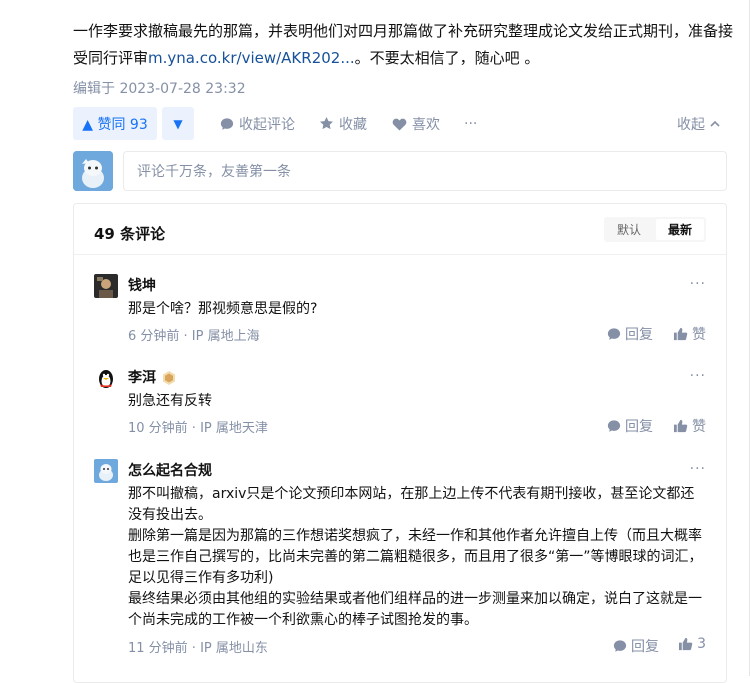  Describe the element at coordinates (169, 378) in the screenshot. I see `badge-icon` at that location.